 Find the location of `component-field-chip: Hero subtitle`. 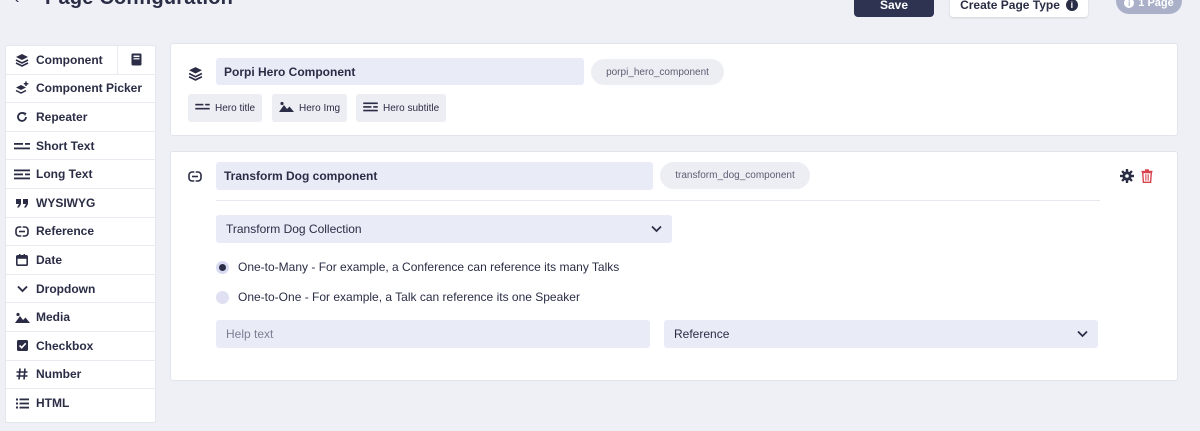

component-field-chip: Hero subtitle is located at coordinates (401, 108).